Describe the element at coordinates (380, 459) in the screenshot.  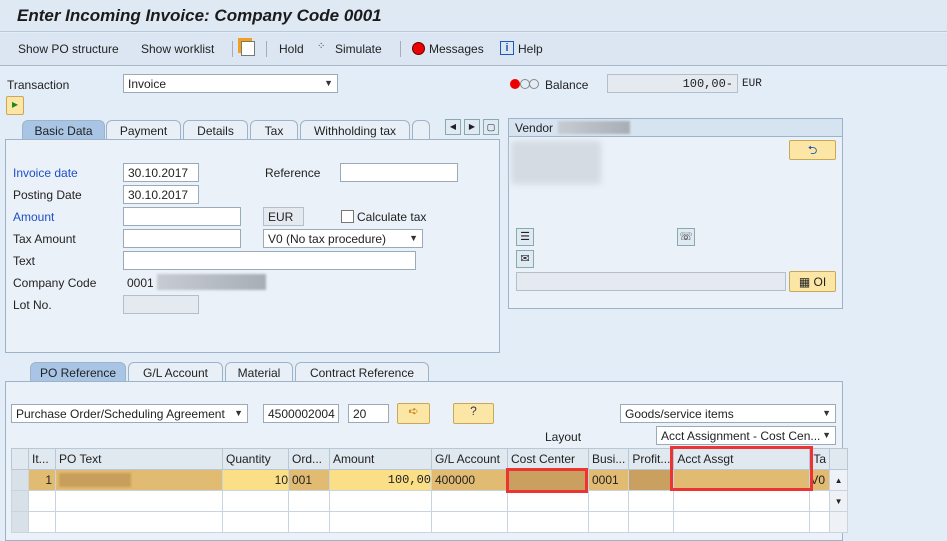
I see `column-header: Amount` at that location.